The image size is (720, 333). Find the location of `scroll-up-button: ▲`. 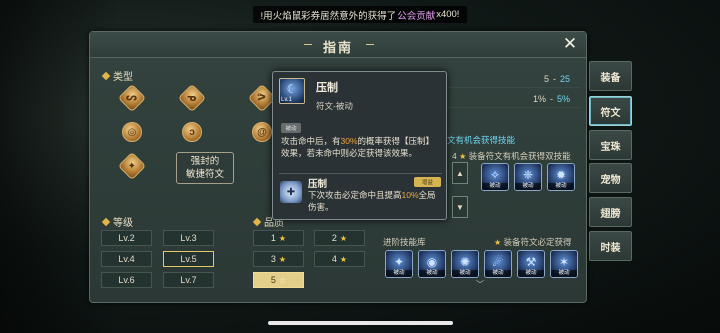

scroll-up-button: ▲ is located at coordinates (460, 173).